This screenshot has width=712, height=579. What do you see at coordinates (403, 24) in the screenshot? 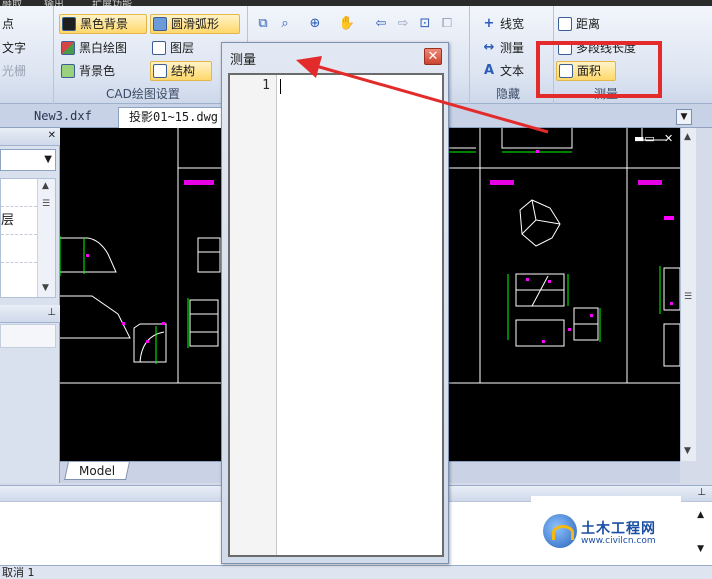
I see `forward-arrow-icon: ⇨` at bounding box center [403, 24].